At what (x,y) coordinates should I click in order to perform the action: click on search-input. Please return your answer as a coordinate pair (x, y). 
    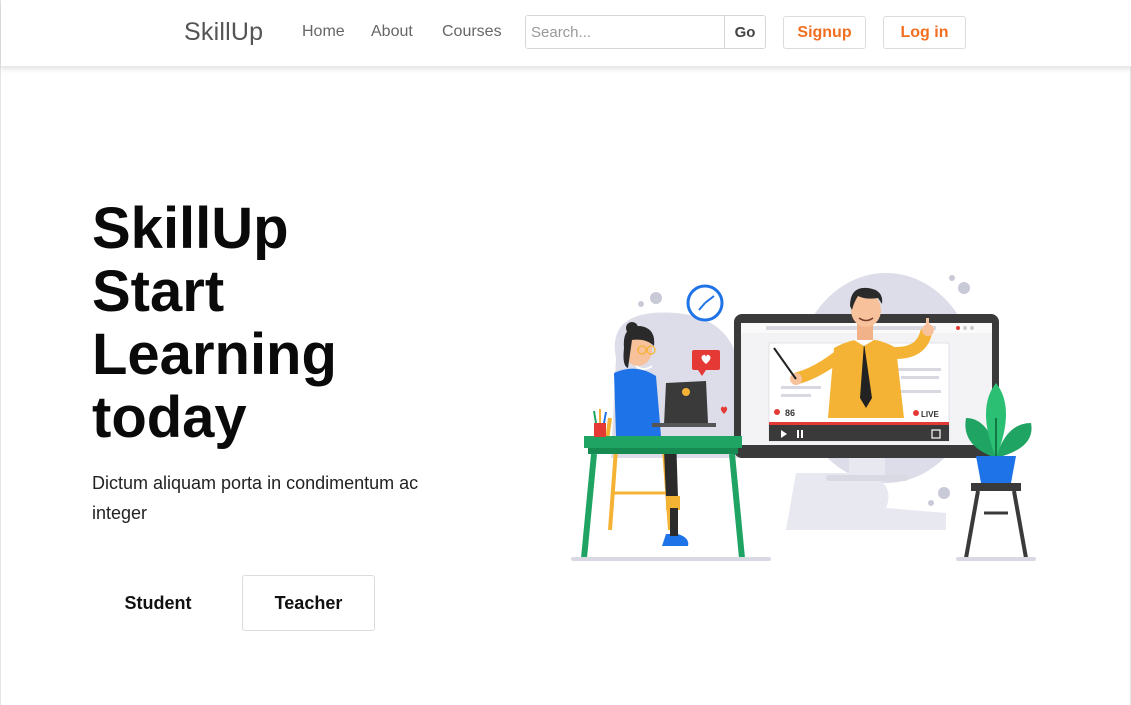
    Looking at the image, I should click on (625, 32).